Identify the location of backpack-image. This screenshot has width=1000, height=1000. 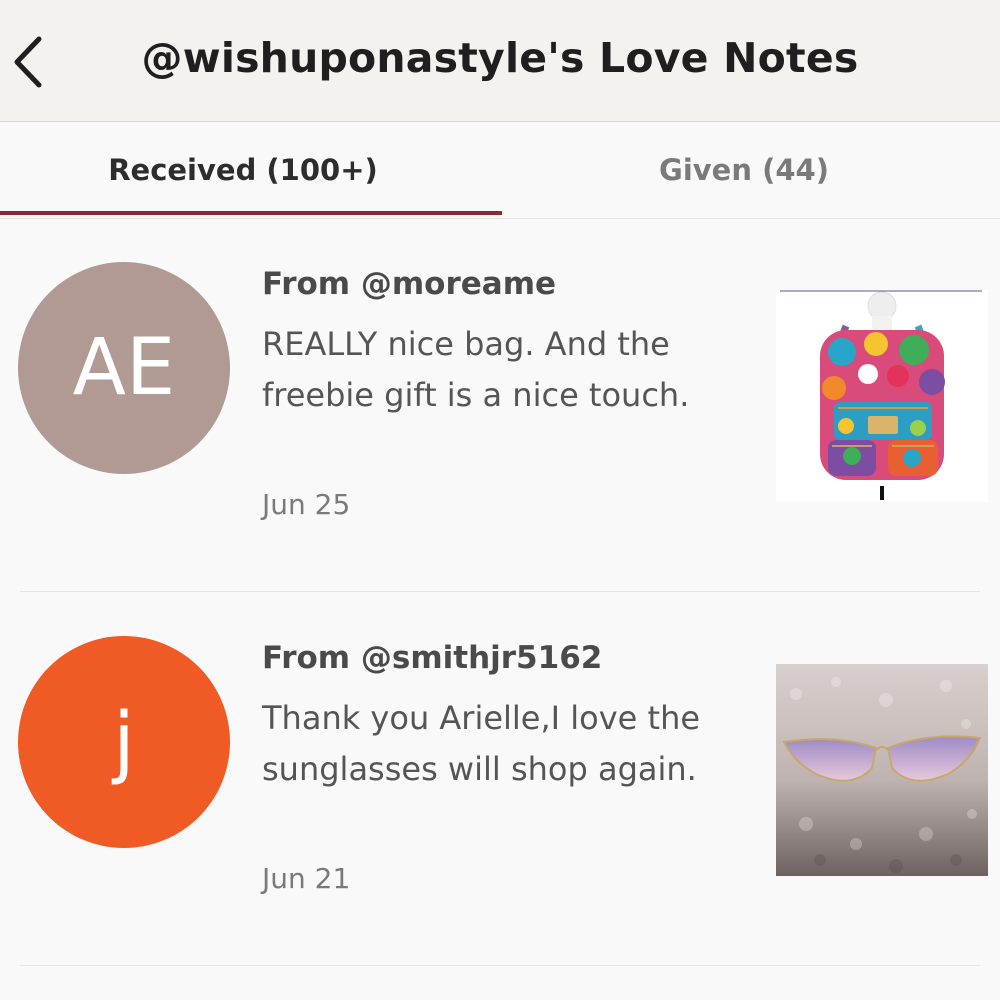
(882, 396).